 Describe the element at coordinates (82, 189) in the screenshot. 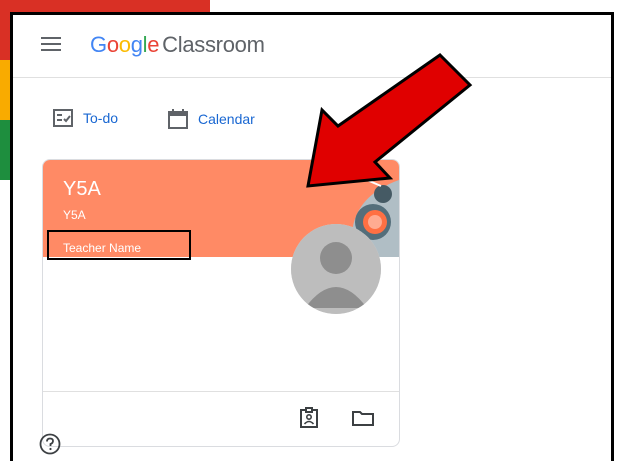

I see `class-title: Y5A` at that location.